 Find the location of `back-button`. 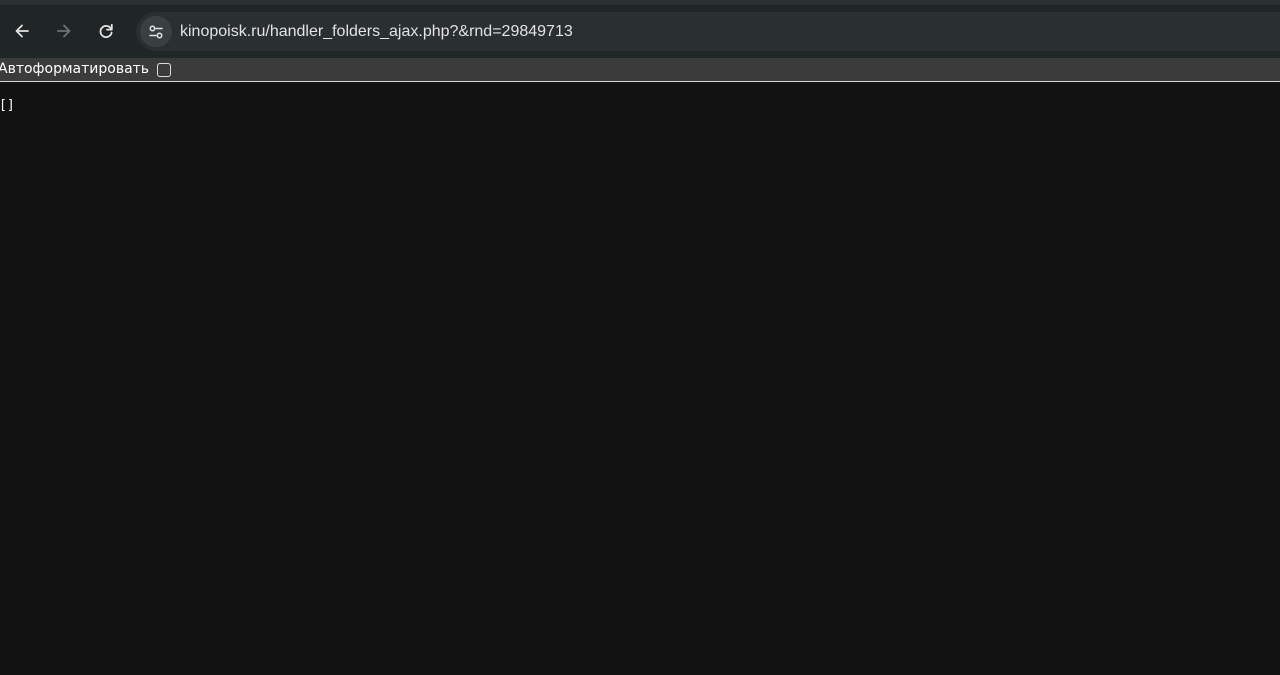

back-button is located at coordinates (22, 31).